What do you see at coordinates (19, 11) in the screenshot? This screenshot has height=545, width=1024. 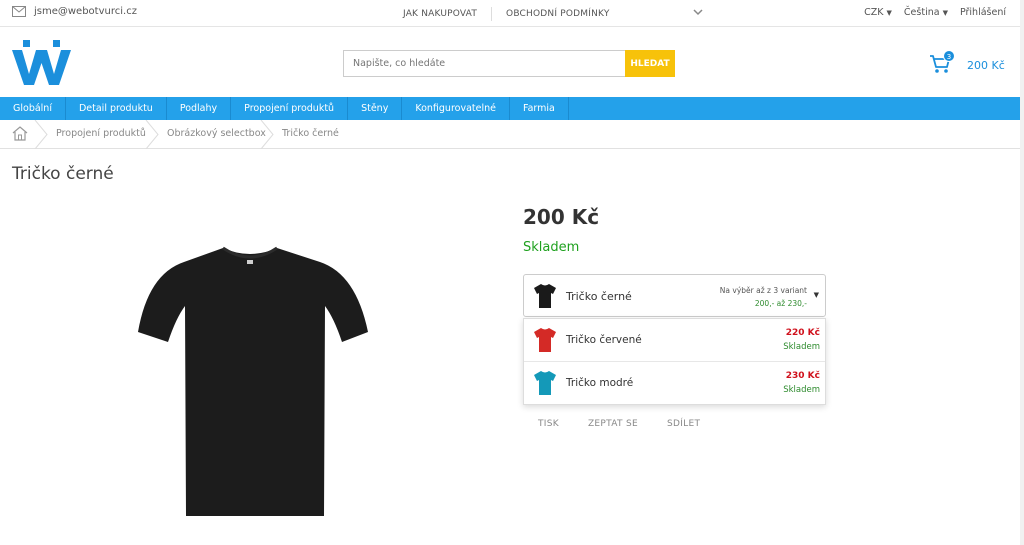 I see `envelope-icon` at bounding box center [19, 11].